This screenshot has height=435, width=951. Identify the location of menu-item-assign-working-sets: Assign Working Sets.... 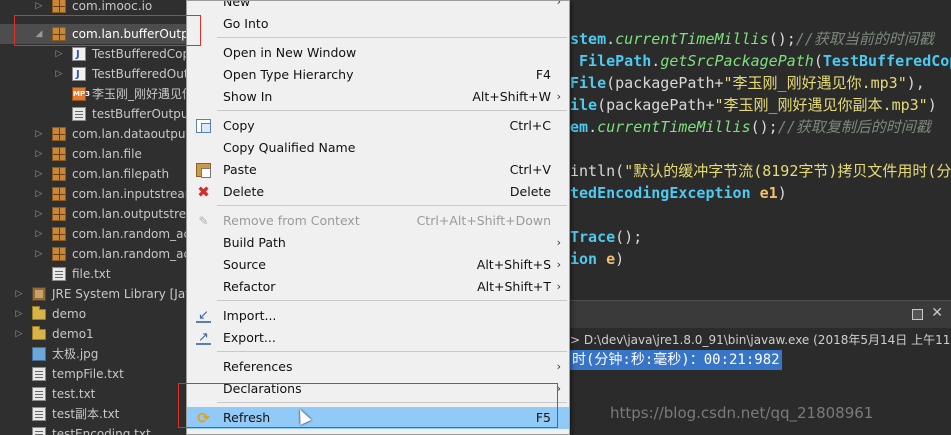
(378, 431).